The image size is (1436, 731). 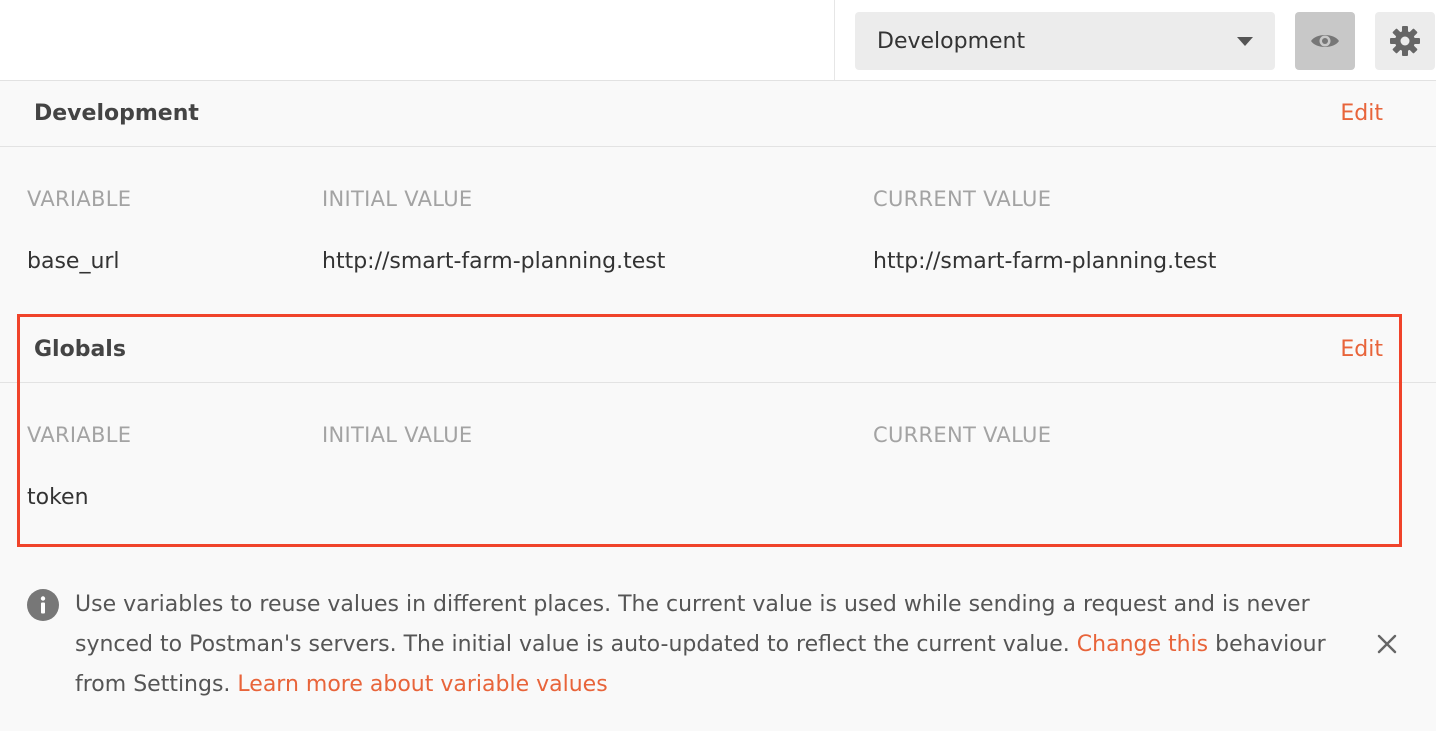 I want to click on close-icon, so click(x=1387, y=644).